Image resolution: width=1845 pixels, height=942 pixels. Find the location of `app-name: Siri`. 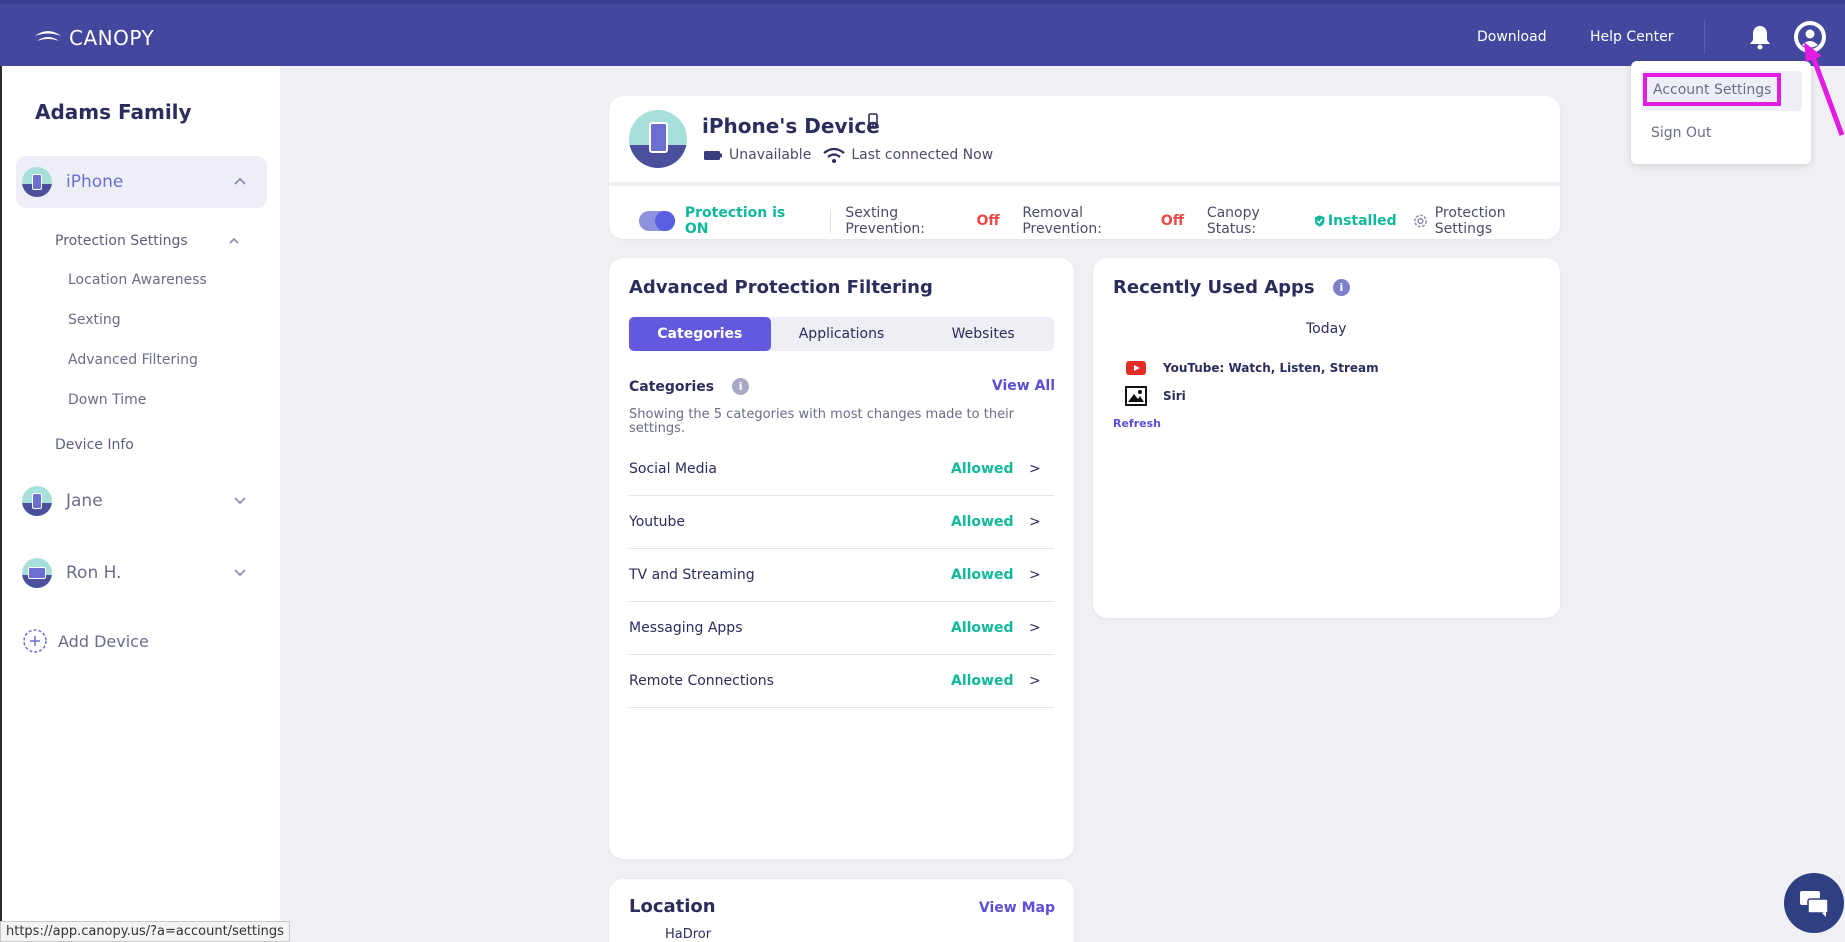

app-name: Siri is located at coordinates (1174, 396).